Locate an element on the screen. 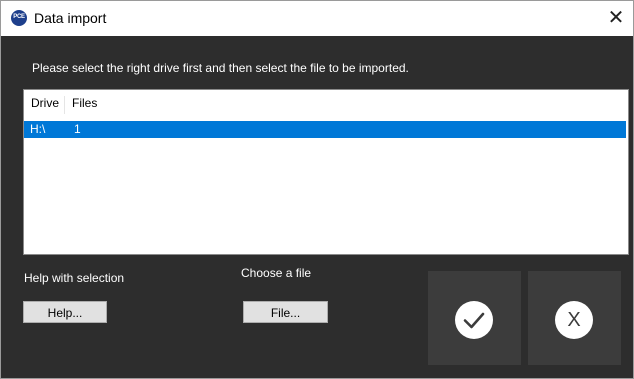 The width and height of the screenshot is (634, 379). column-header-drive: Drive is located at coordinates (45, 103).